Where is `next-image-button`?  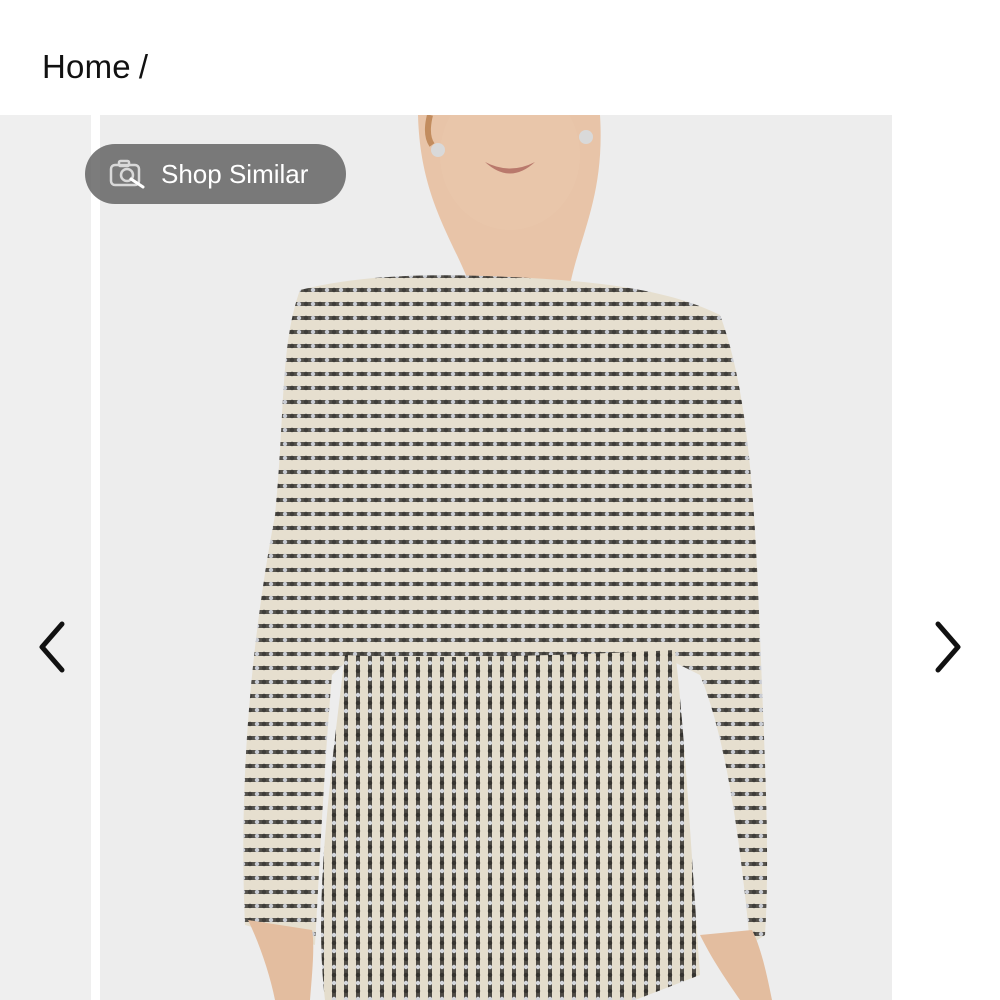 next-image-button is located at coordinates (948, 647).